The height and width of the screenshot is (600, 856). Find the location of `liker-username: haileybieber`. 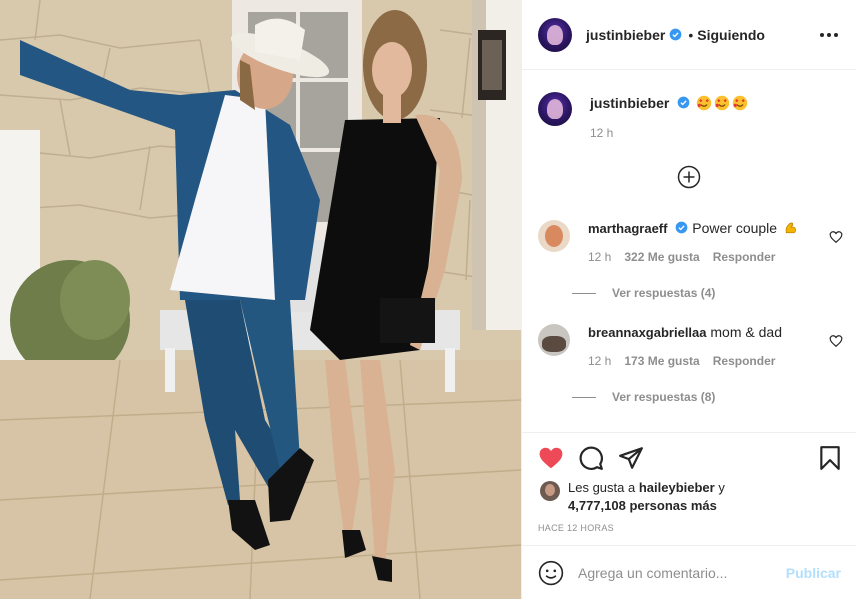

liker-username: haileybieber is located at coordinates (677, 487).